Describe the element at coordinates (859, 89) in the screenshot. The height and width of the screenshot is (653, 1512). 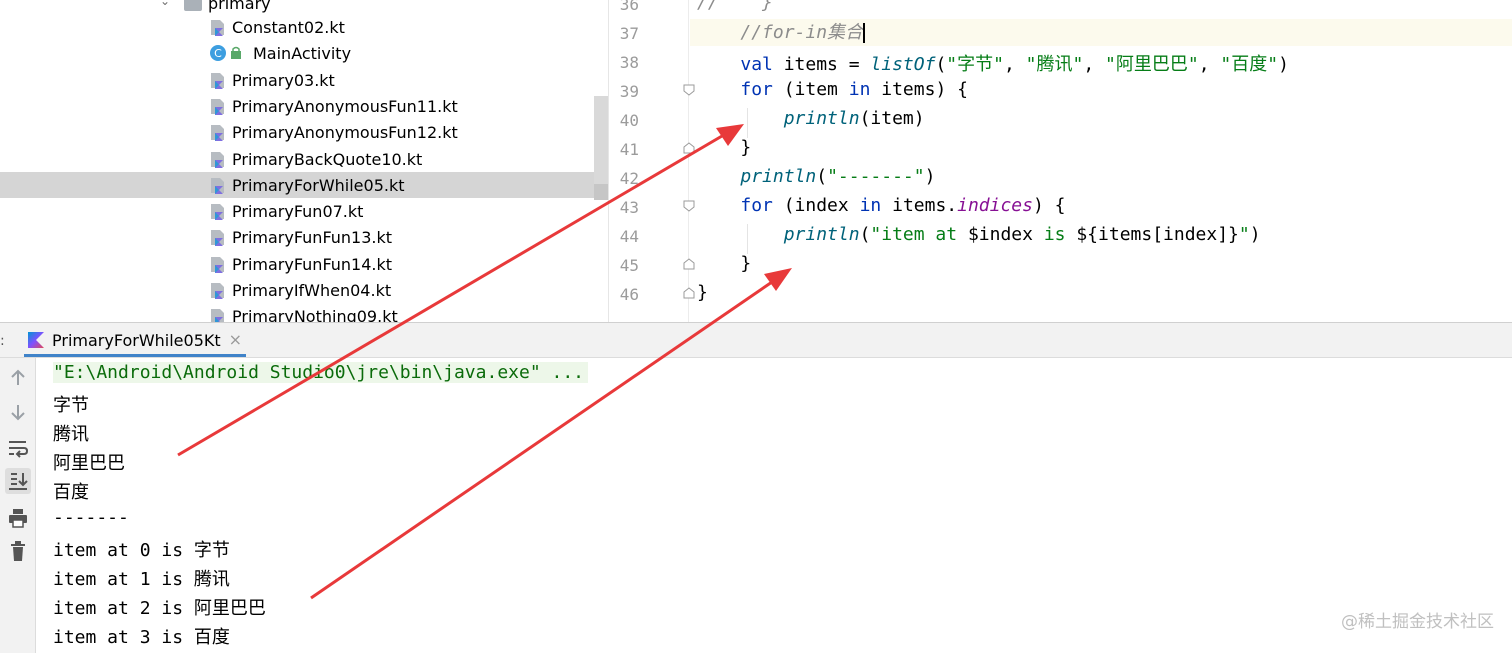
I see `code-keyword: in` at that location.